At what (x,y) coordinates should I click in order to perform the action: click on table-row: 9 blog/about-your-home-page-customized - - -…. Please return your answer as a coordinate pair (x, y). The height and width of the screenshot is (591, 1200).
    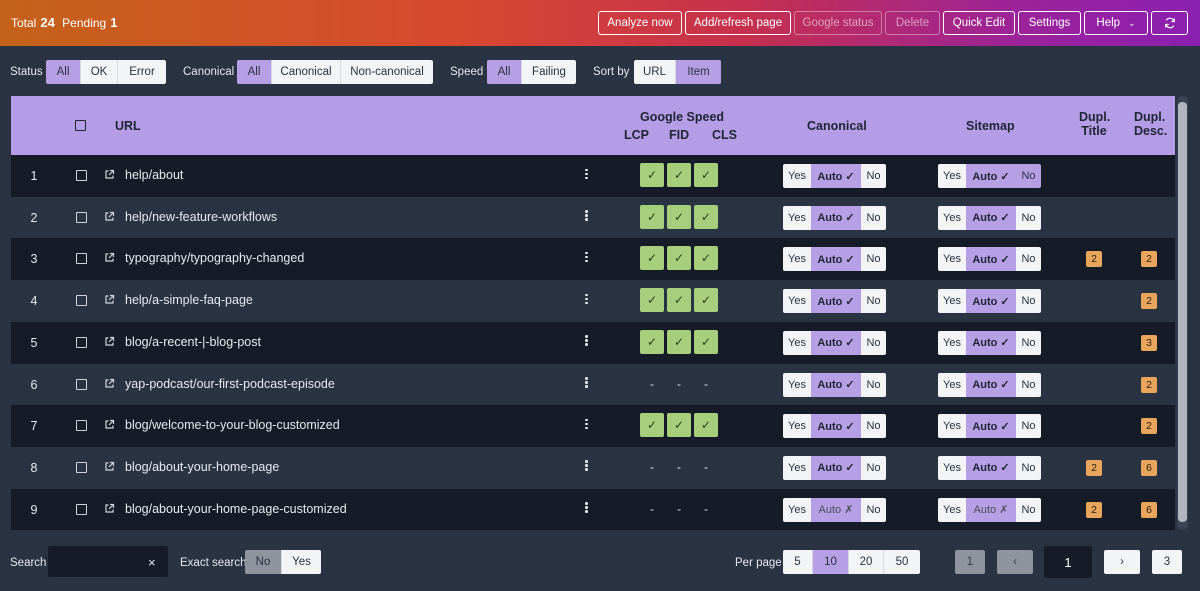
    Looking at the image, I should click on (593, 509).